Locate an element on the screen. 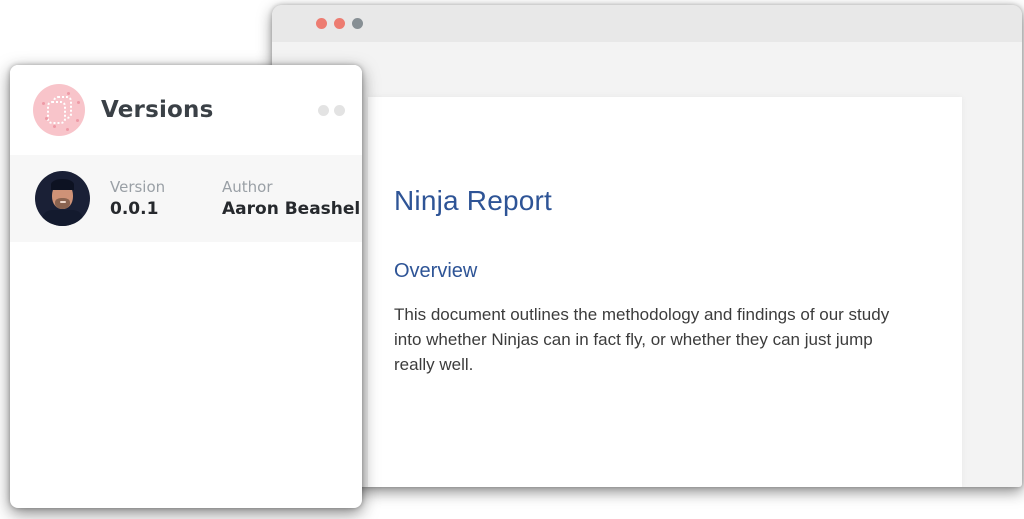  versions-icon is located at coordinates (59, 110).